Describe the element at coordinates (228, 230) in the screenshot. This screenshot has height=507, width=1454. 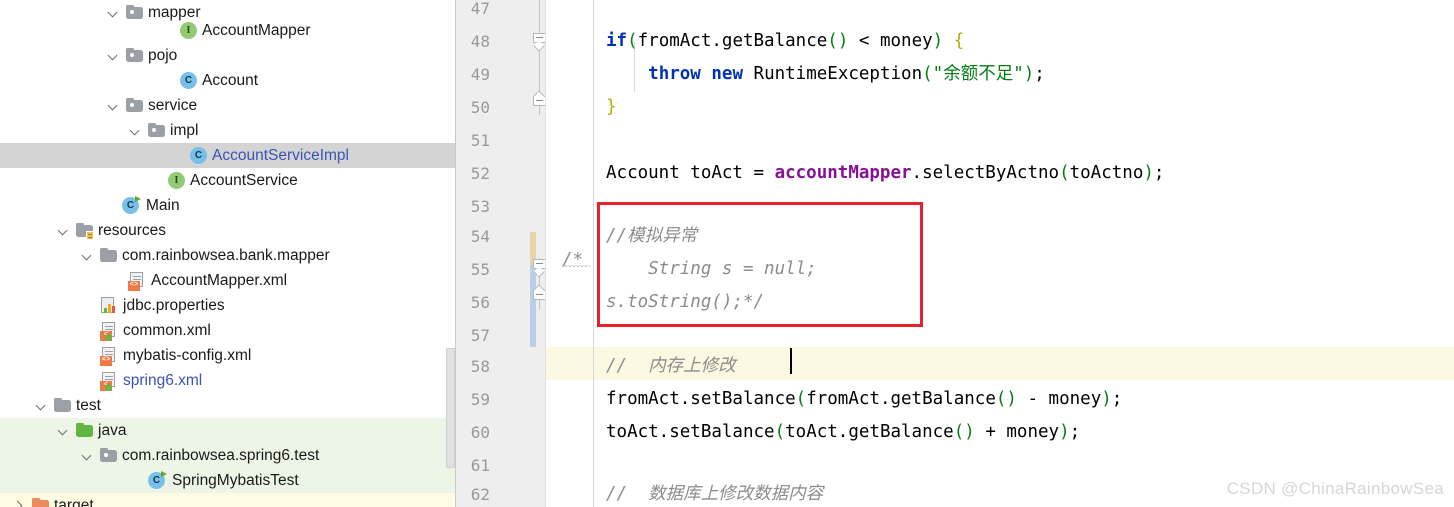
I see `tree-item-resources: resources` at that location.